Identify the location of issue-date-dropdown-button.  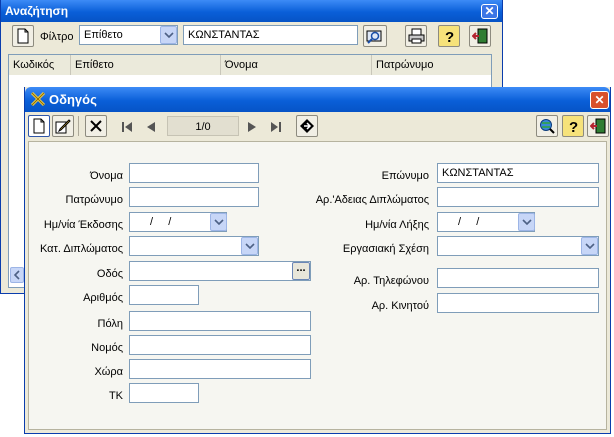
(218, 222).